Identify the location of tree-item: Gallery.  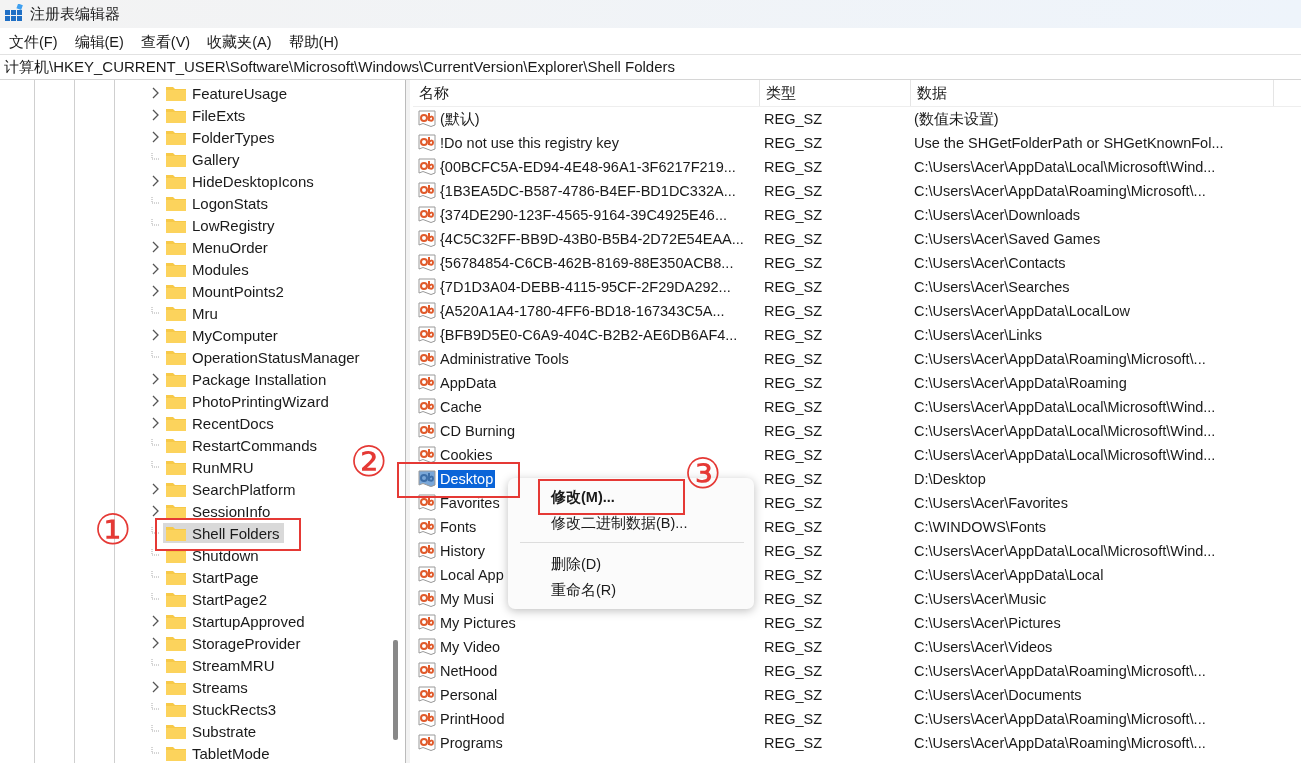
(203, 159).